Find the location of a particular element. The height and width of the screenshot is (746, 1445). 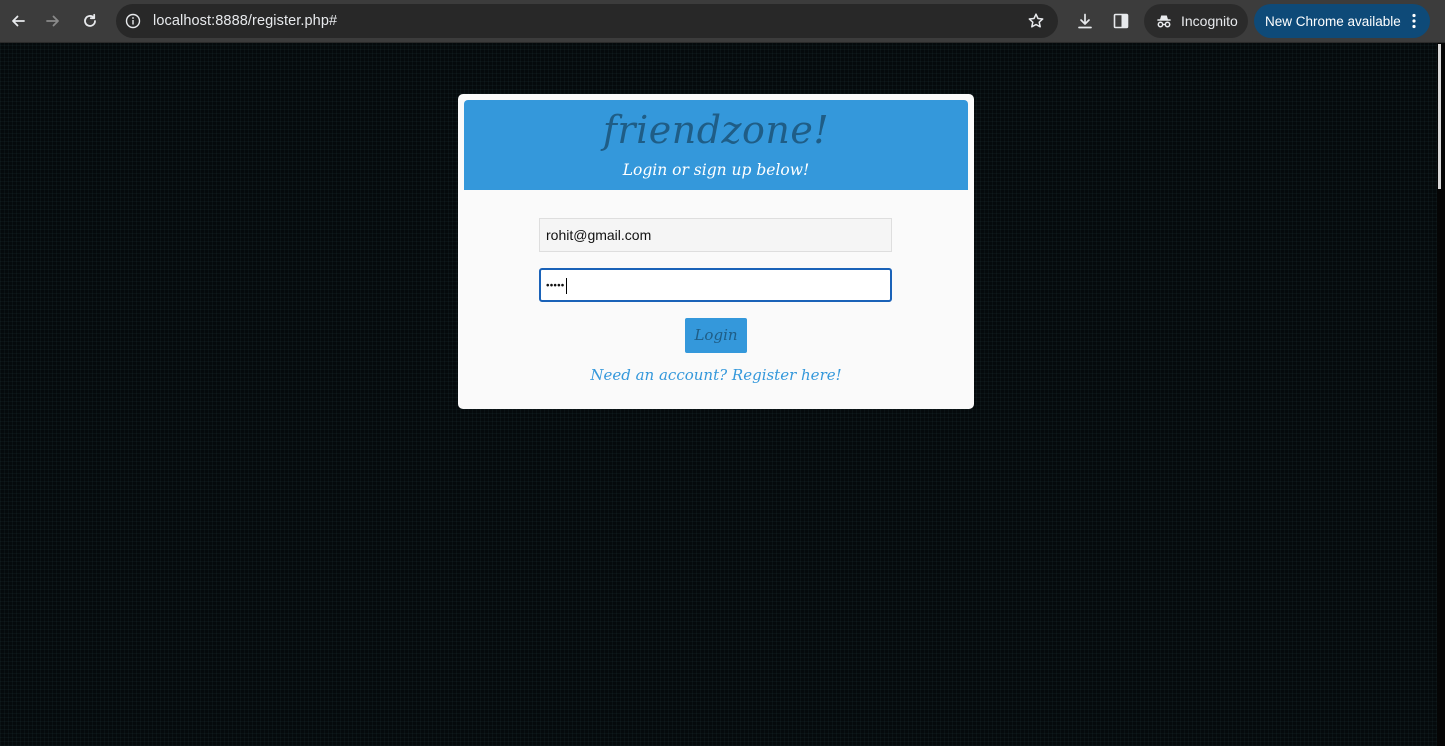

vertical-dots-icon is located at coordinates (1414, 21).